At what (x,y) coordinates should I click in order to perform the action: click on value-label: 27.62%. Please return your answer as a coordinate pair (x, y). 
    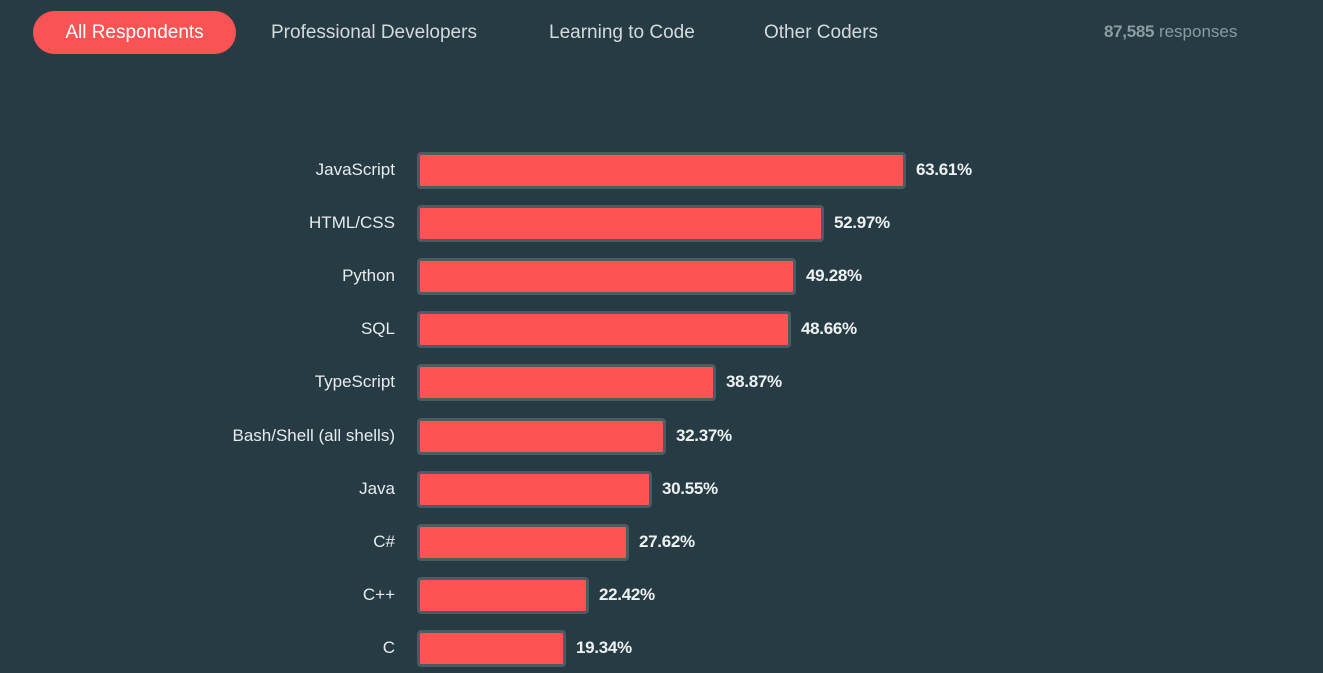
    Looking at the image, I should click on (667, 541).